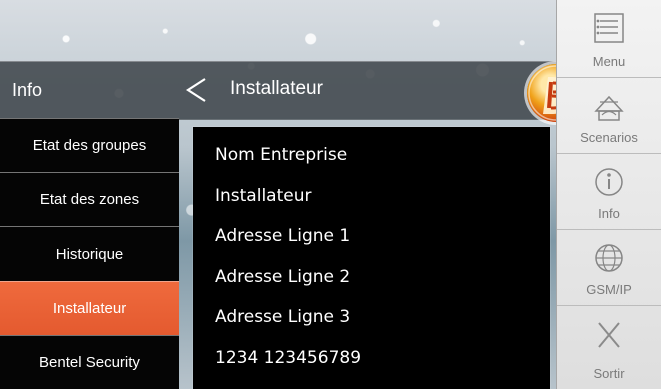  I want to click on left-menu-item-label: Bentel Security, so click(89, 362).